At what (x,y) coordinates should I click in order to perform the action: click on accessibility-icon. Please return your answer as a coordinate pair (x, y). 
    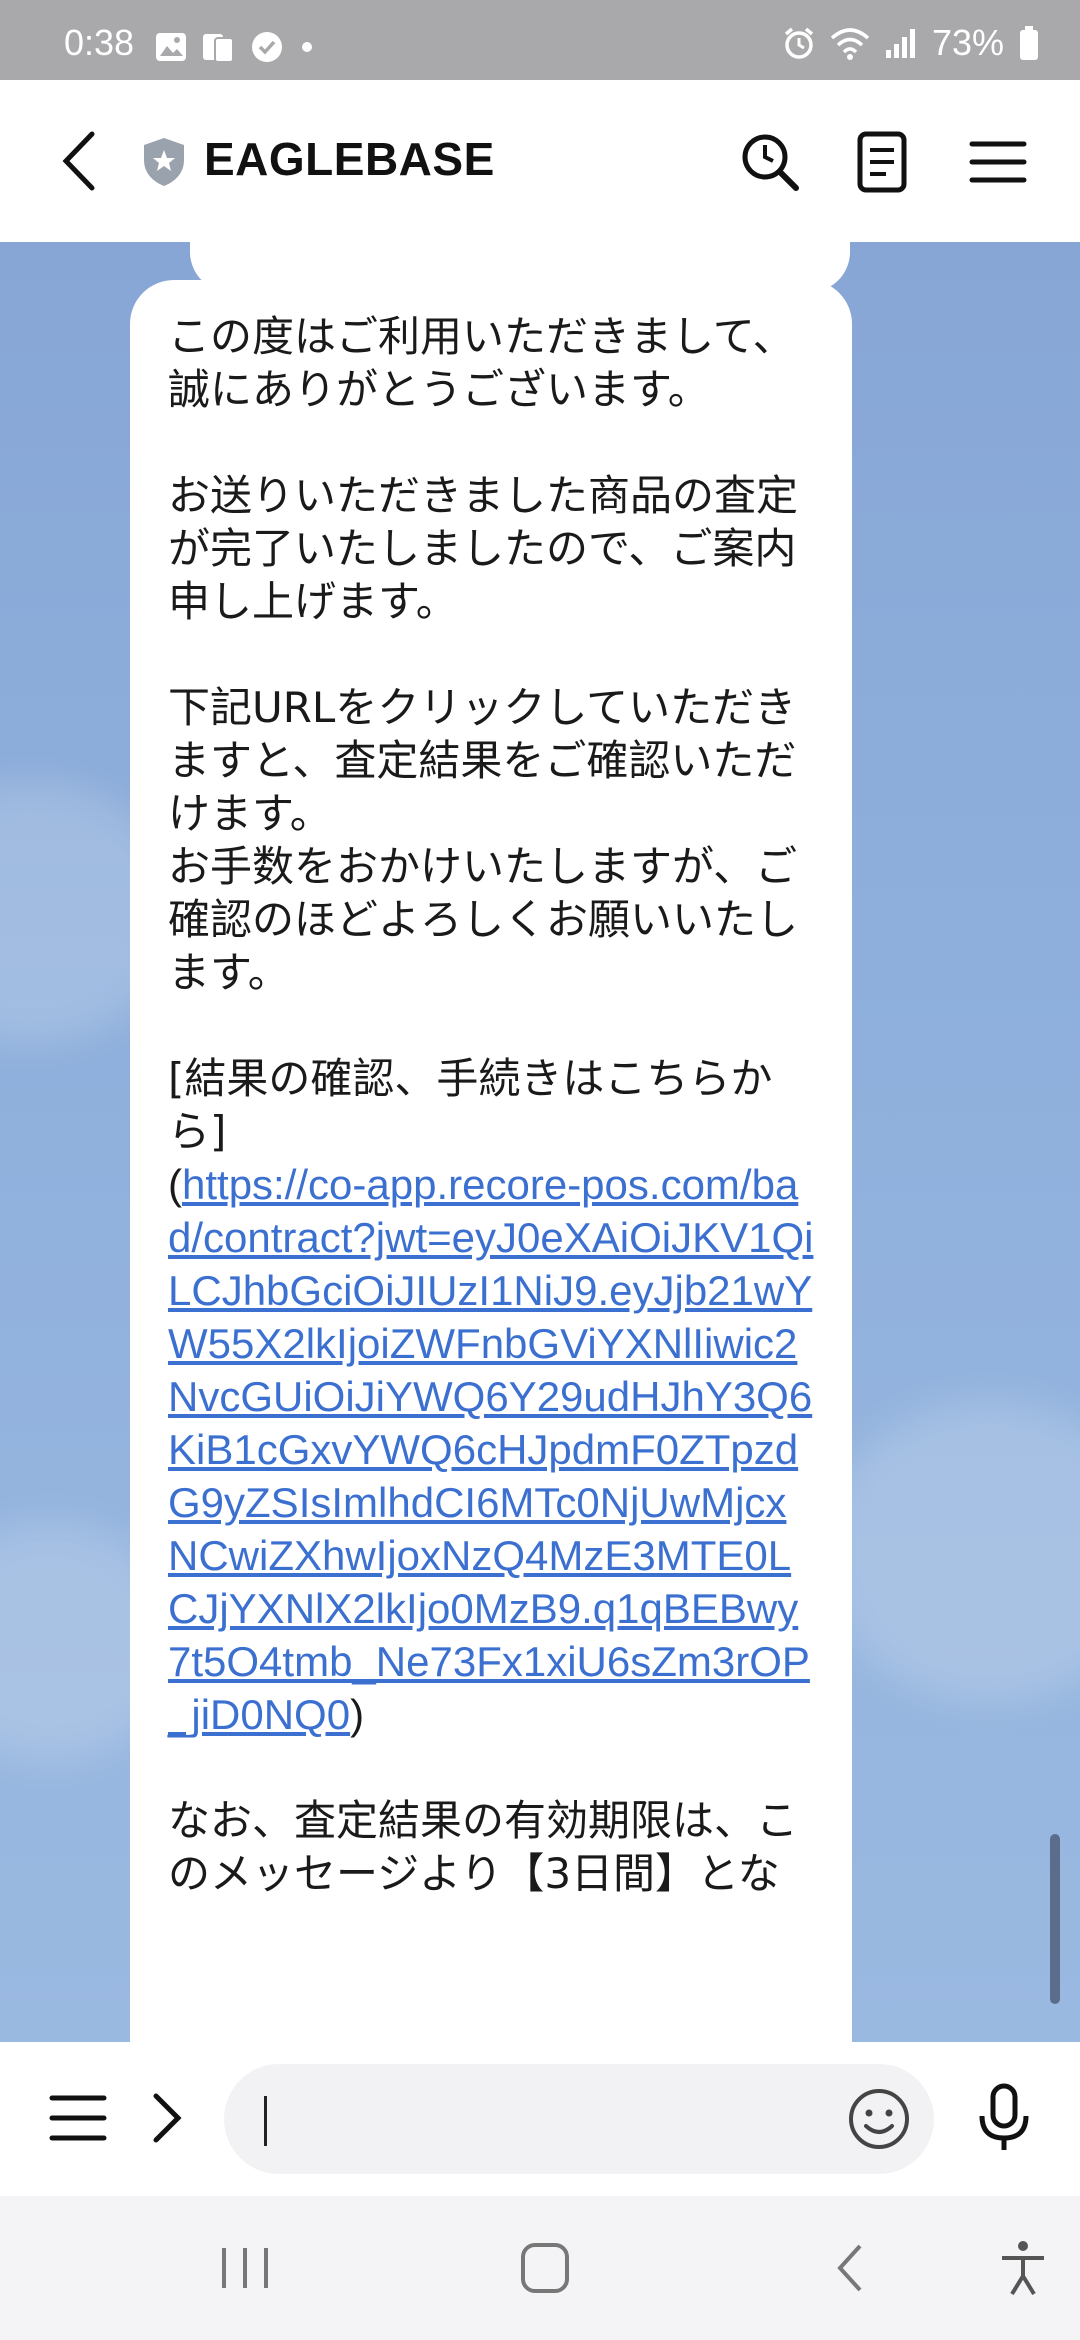
    Looking at the image, I should click on (1023, 2268).